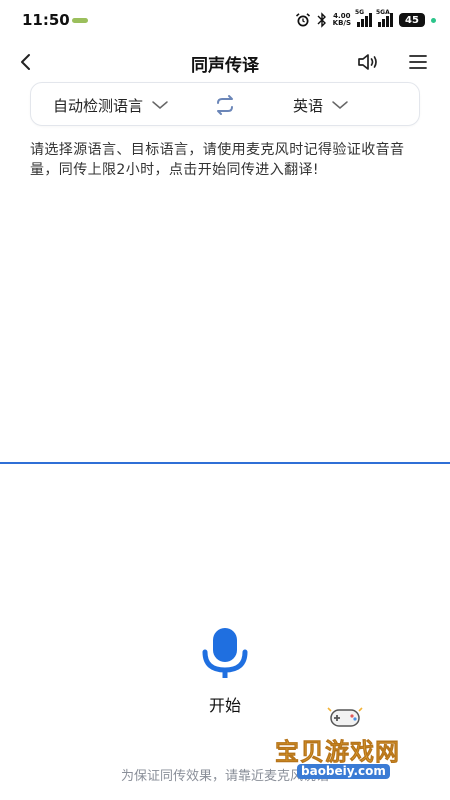  What do you see at coordinates (80, 20) in the screenshot?
I see `notification-pill-icon` at bounding box center [80, 20].